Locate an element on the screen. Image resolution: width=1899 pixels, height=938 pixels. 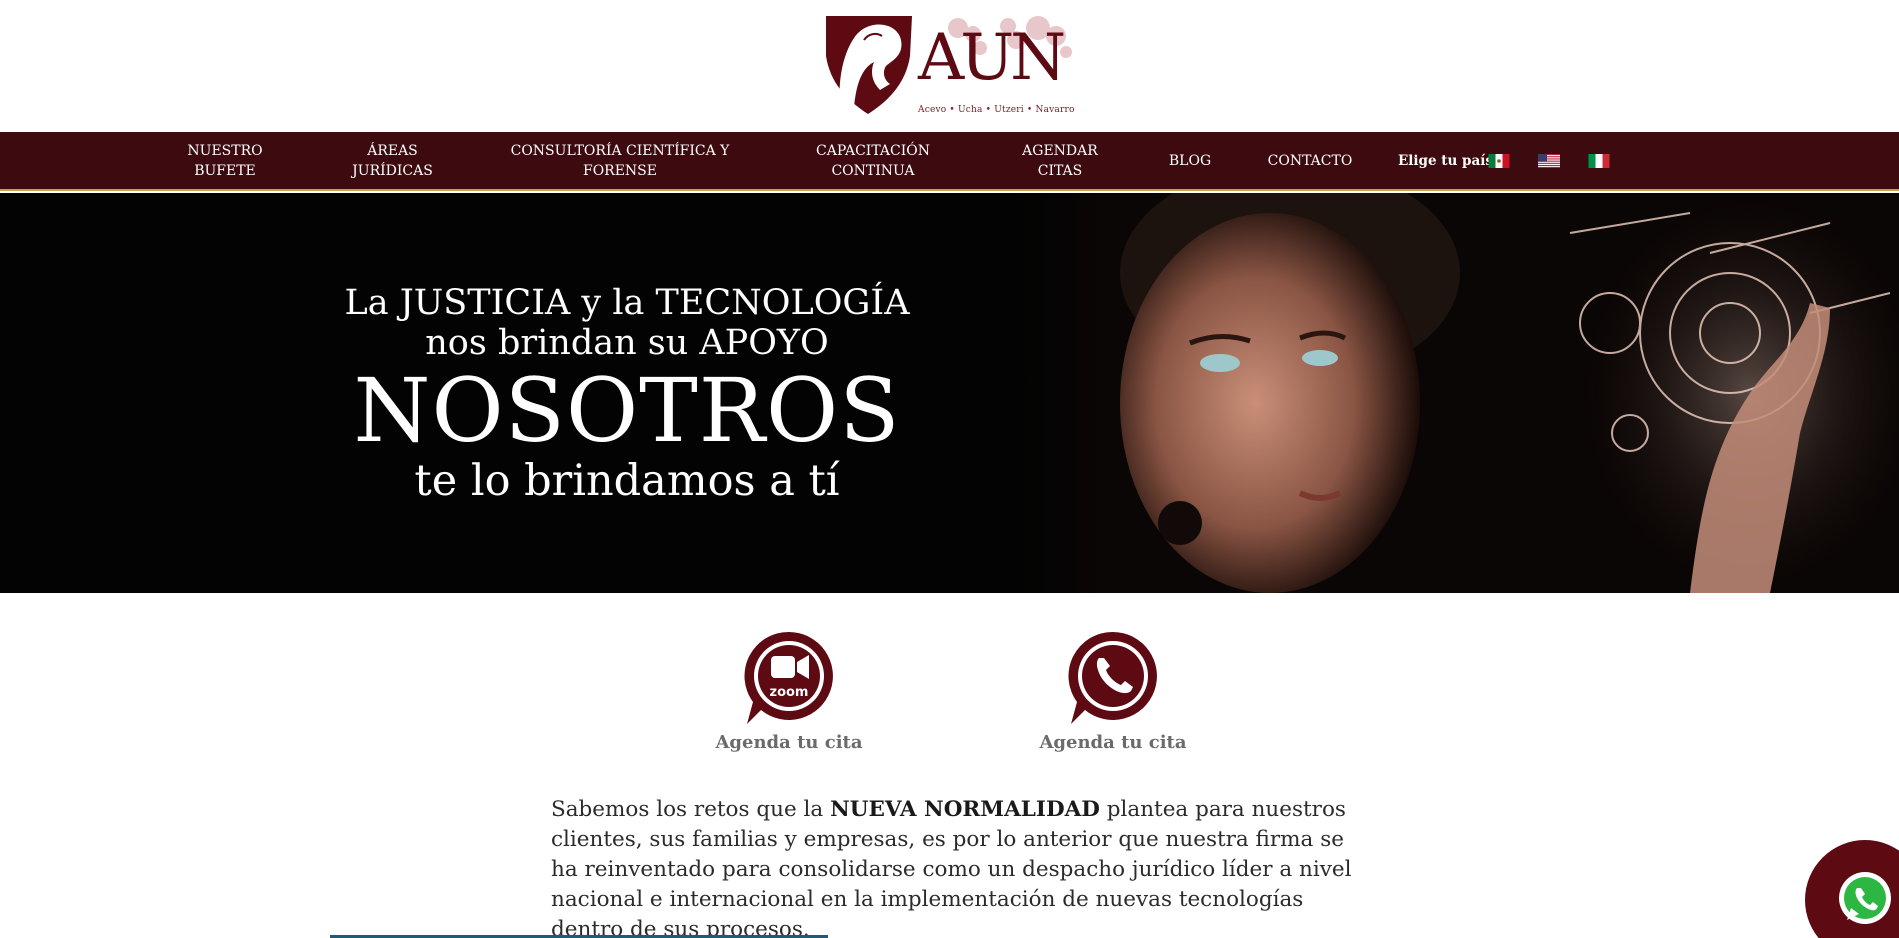
aun-logo: AUN Acevo • Ucha • Utzeri • Navarro is located at coordinates (950, 66).